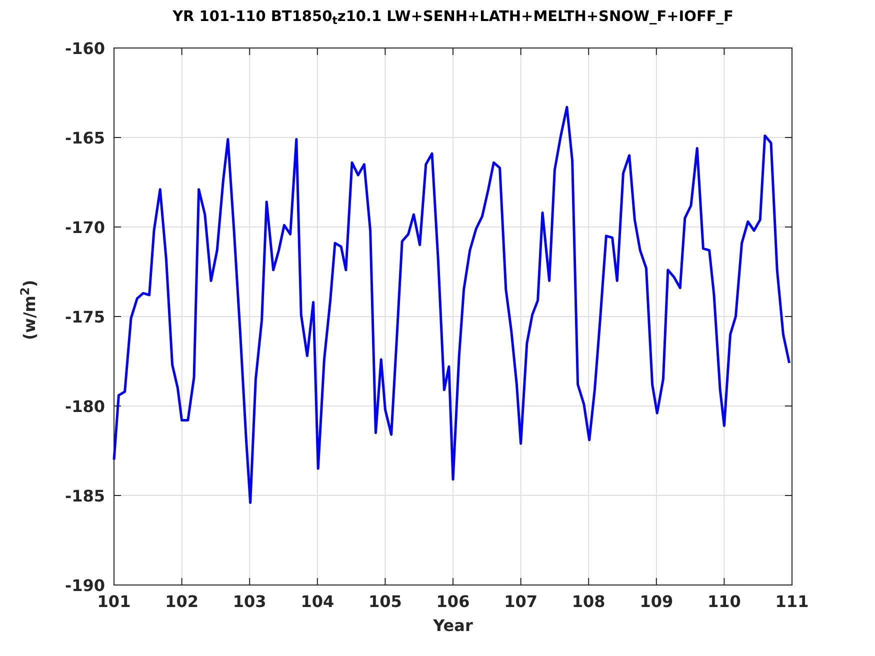  I want to click on y-tick-label: -160, so click(84, 48).